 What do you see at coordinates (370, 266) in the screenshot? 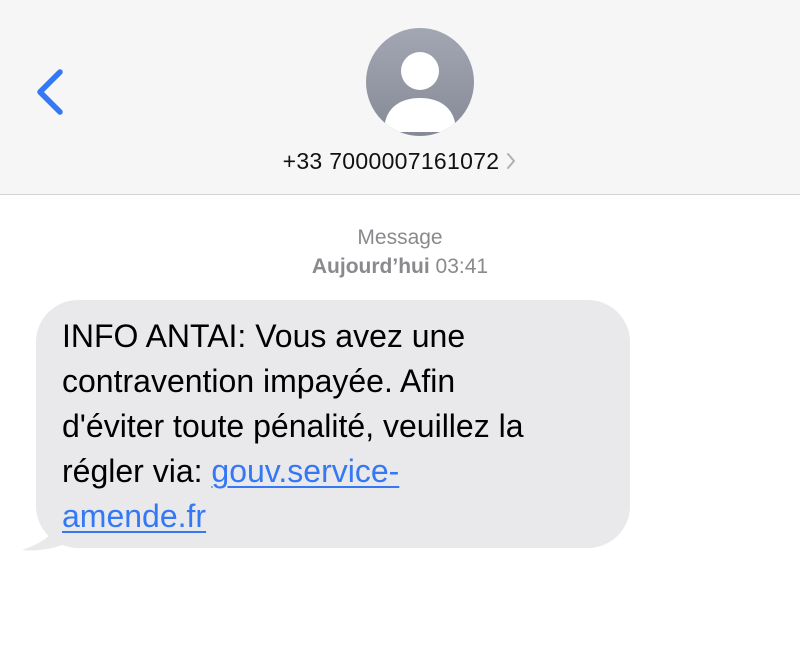
I see `timestamp-day: Aujourd’hui` at bounding box center [370, 266].